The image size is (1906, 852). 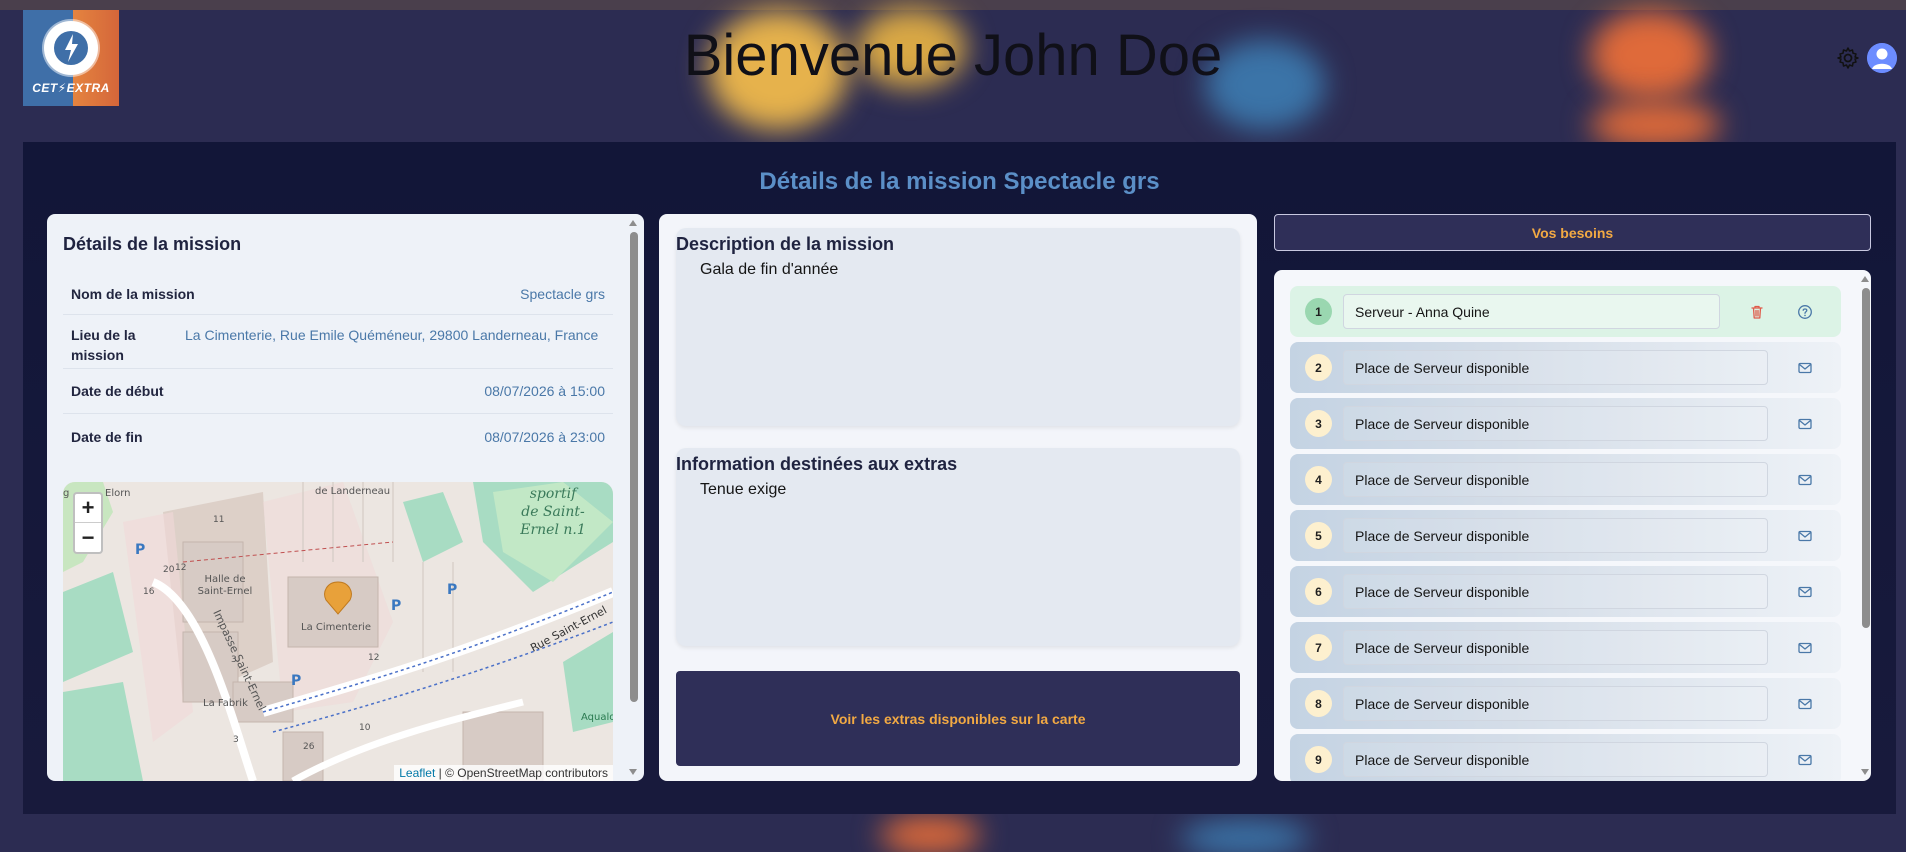 What do you see at coordinates (1757, 312) in the screenshot?
I see `delete-trash-icon` at bounding box center [1757, 312].